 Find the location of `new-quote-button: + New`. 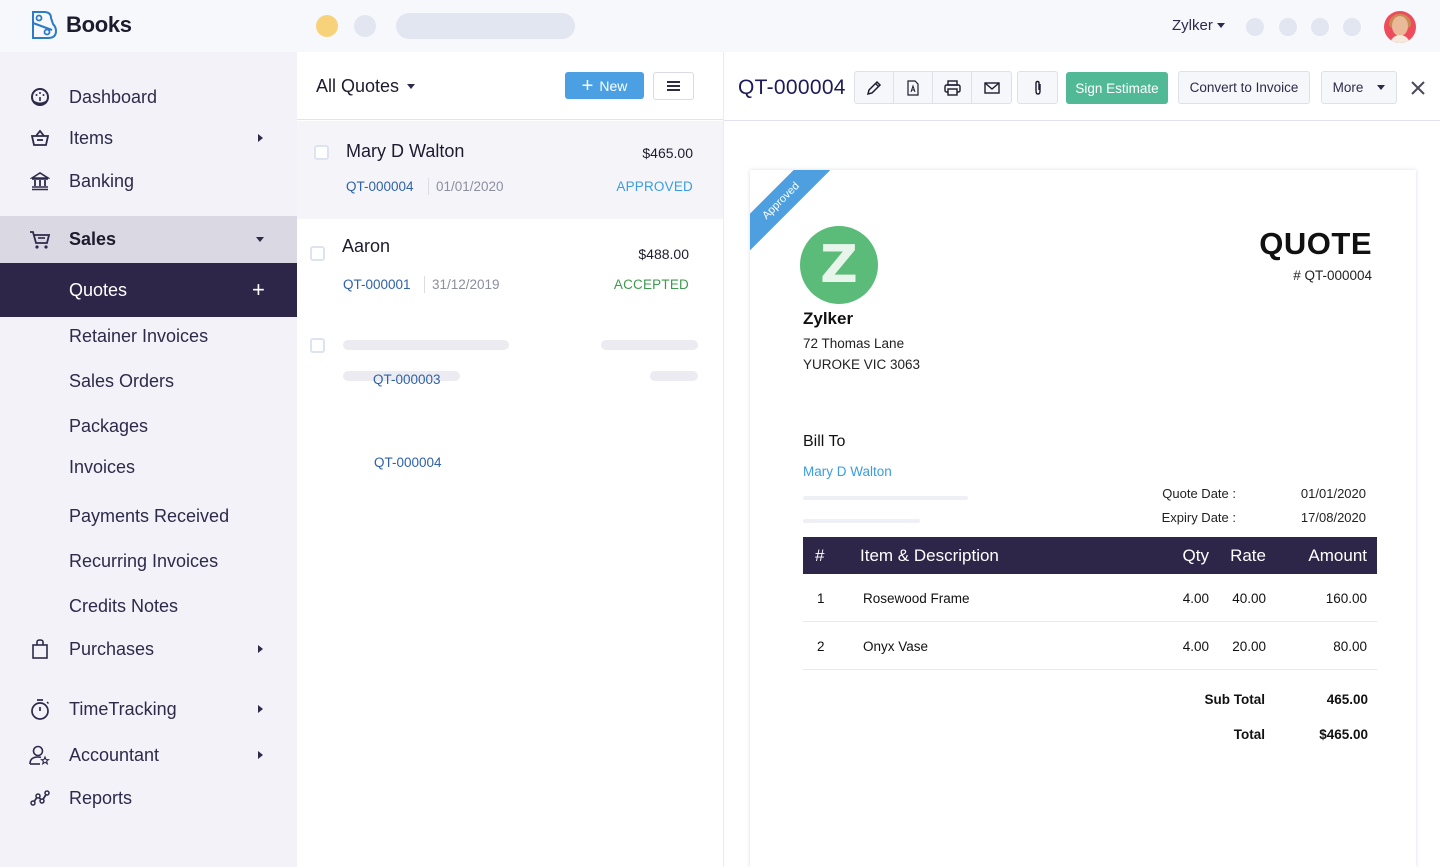

new-quote-button: + New is located at coordinates (604, 85).